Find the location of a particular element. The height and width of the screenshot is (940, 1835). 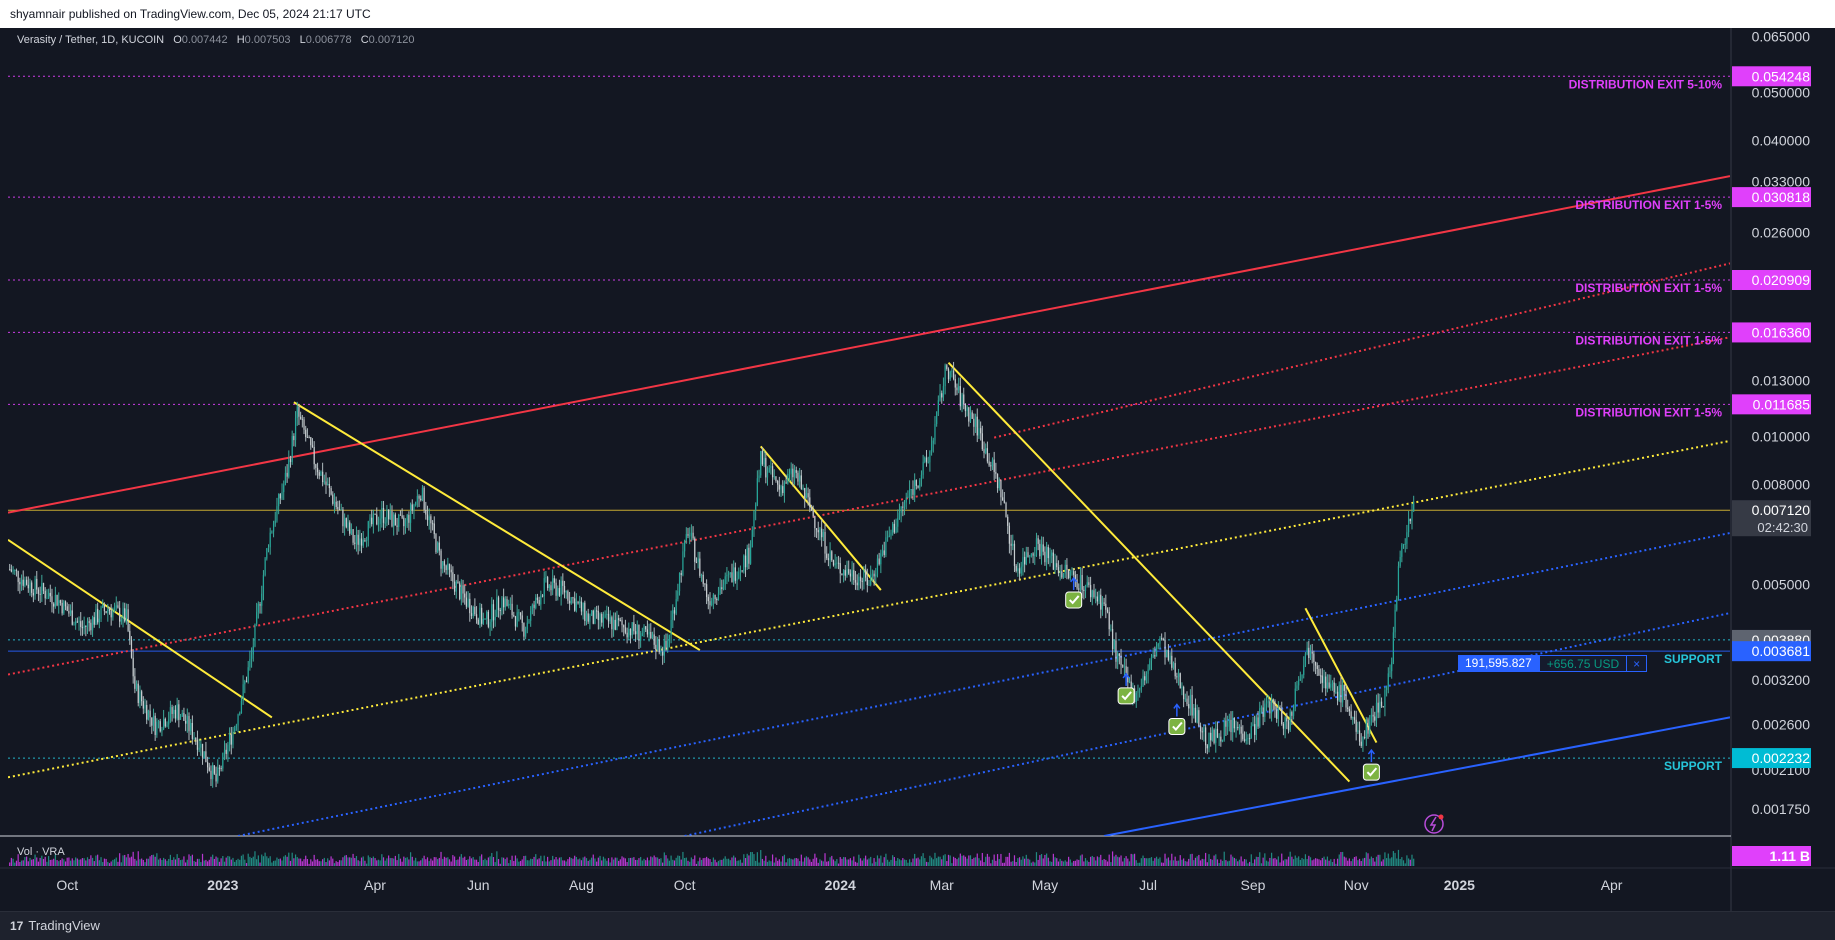

position-tag: 191,595.827 +656.75 USD × is located at coordinates (1553, 663).